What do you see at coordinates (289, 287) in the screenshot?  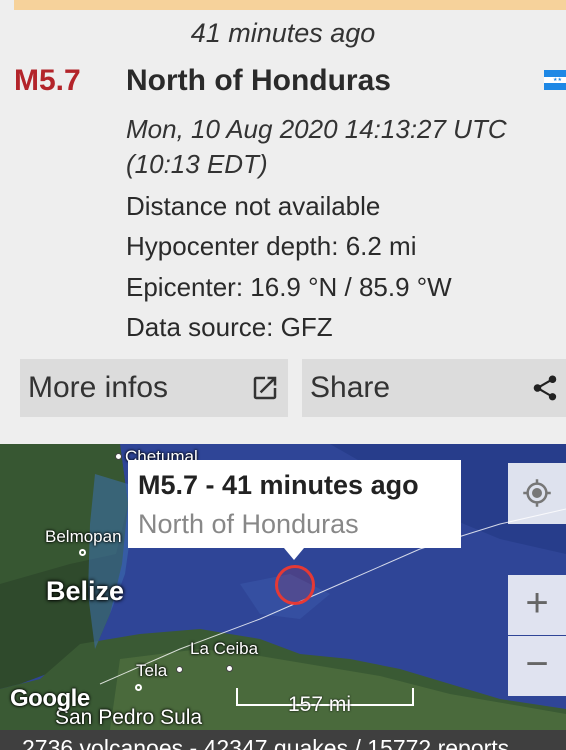 I see `epicenter-text: Epicenter: 16.9 °N / 85.9 °W` at bounding box center [289, 287].